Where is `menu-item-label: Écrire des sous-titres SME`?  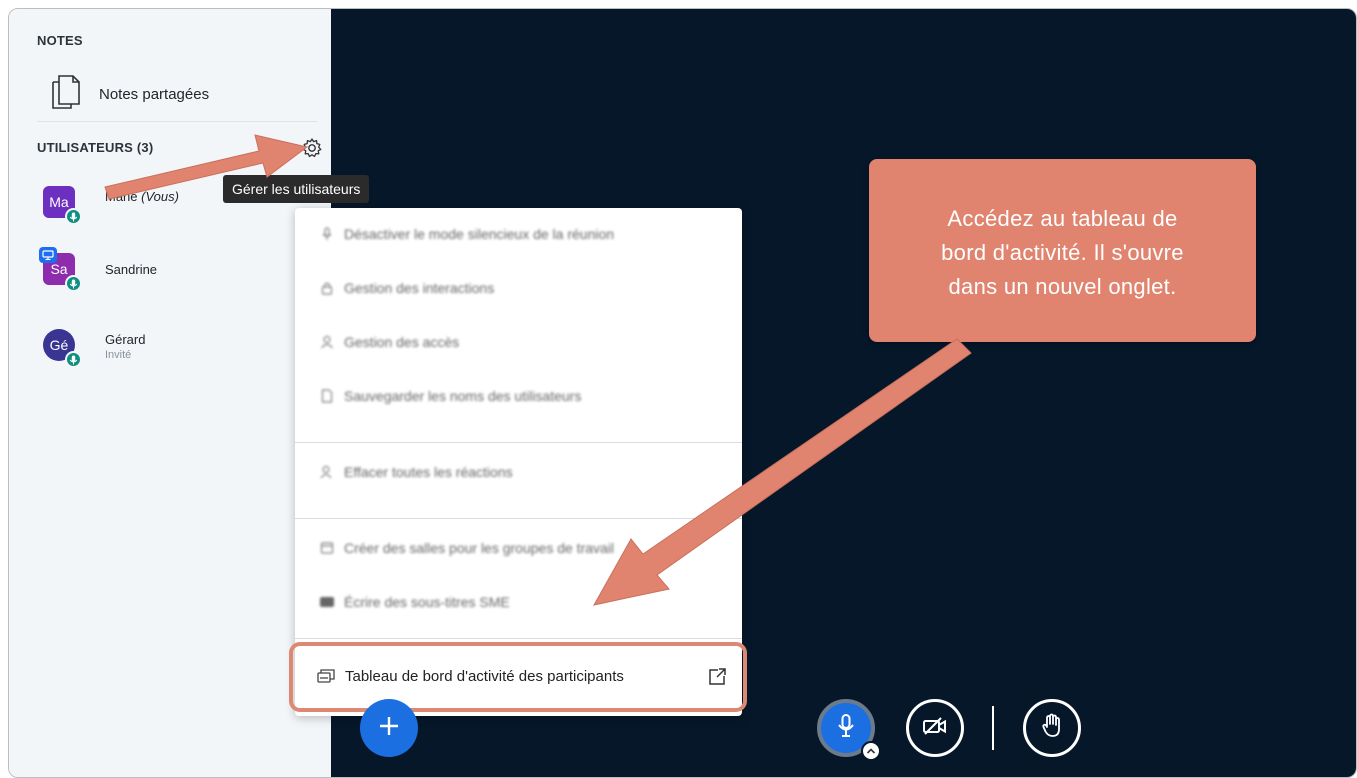
menu-item-label: Écrire des sous-titres SME is located at coordinates (427, 602).